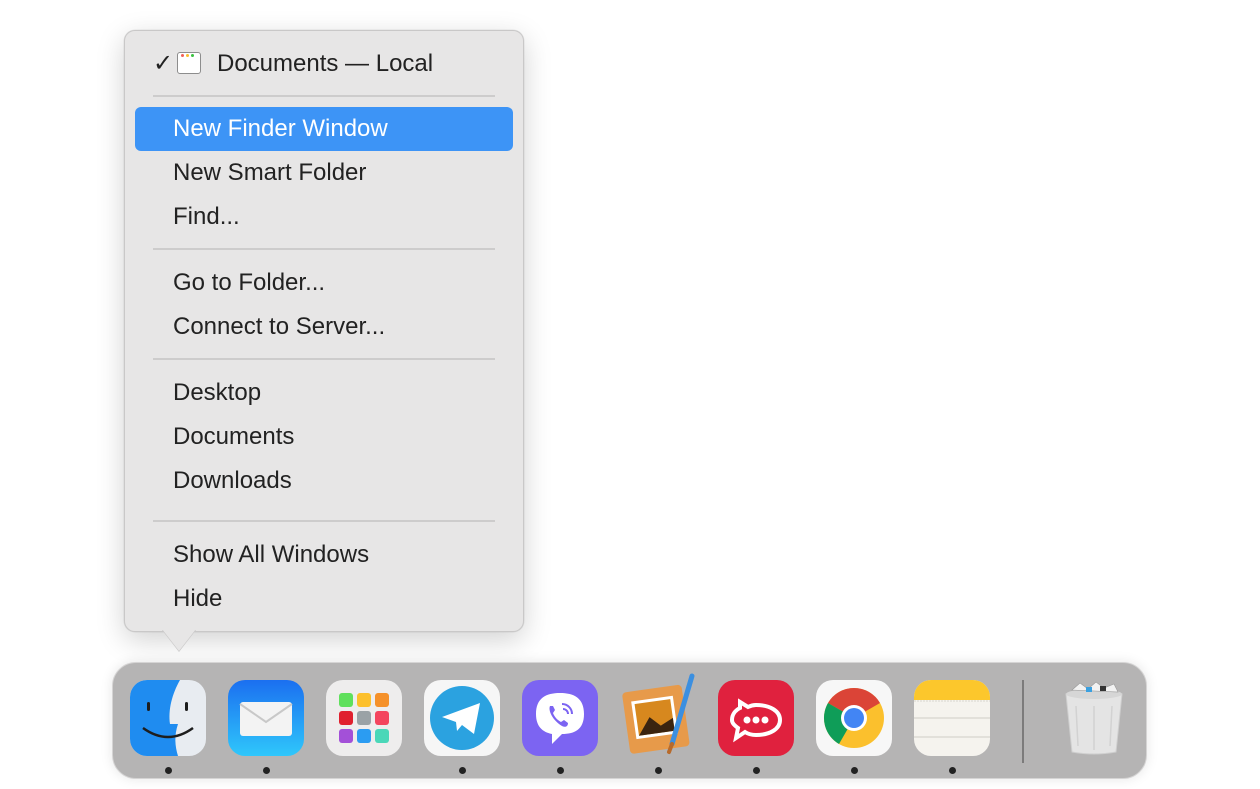 The image size is (1260, 789). I want to click on viber-icon, so click(560, 718).